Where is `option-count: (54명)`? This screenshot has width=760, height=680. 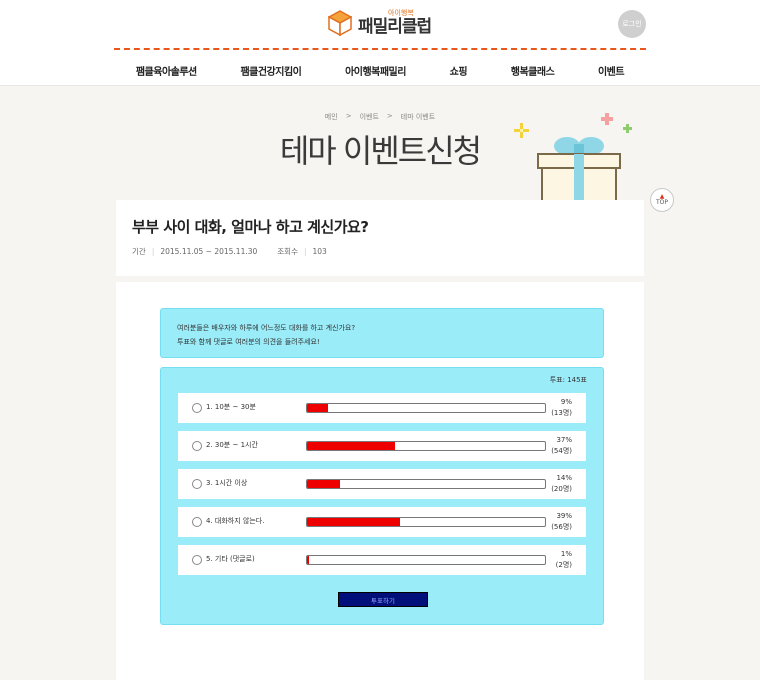
option-count: (54명) is located at coordinates (561, 451).